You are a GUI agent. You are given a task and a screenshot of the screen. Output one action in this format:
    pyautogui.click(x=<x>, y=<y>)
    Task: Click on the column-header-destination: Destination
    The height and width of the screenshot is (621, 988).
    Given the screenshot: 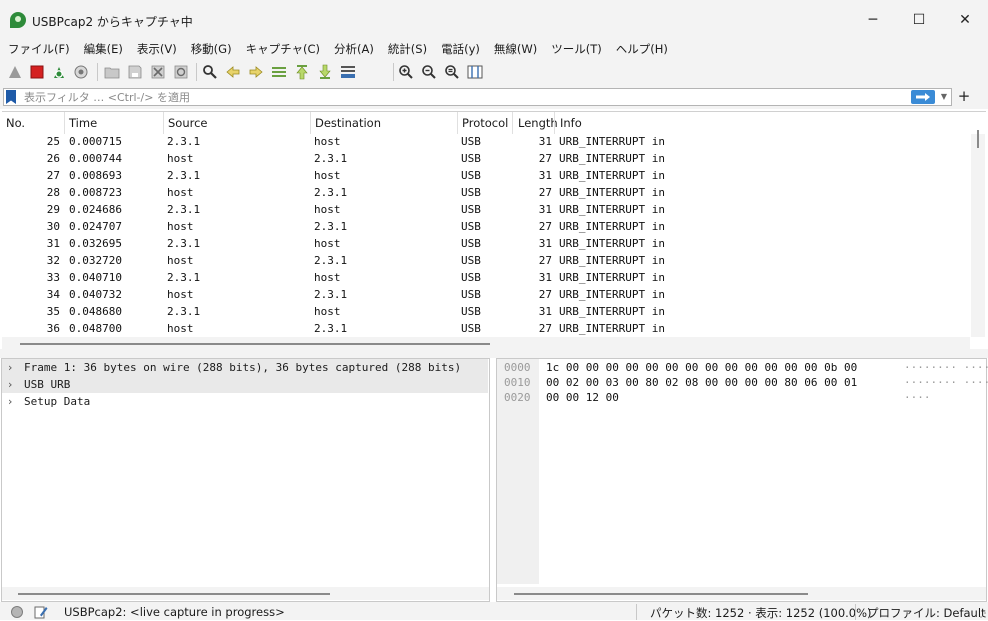 What is the action you would take?
    pyautogui.click(x=348, y=123)
    